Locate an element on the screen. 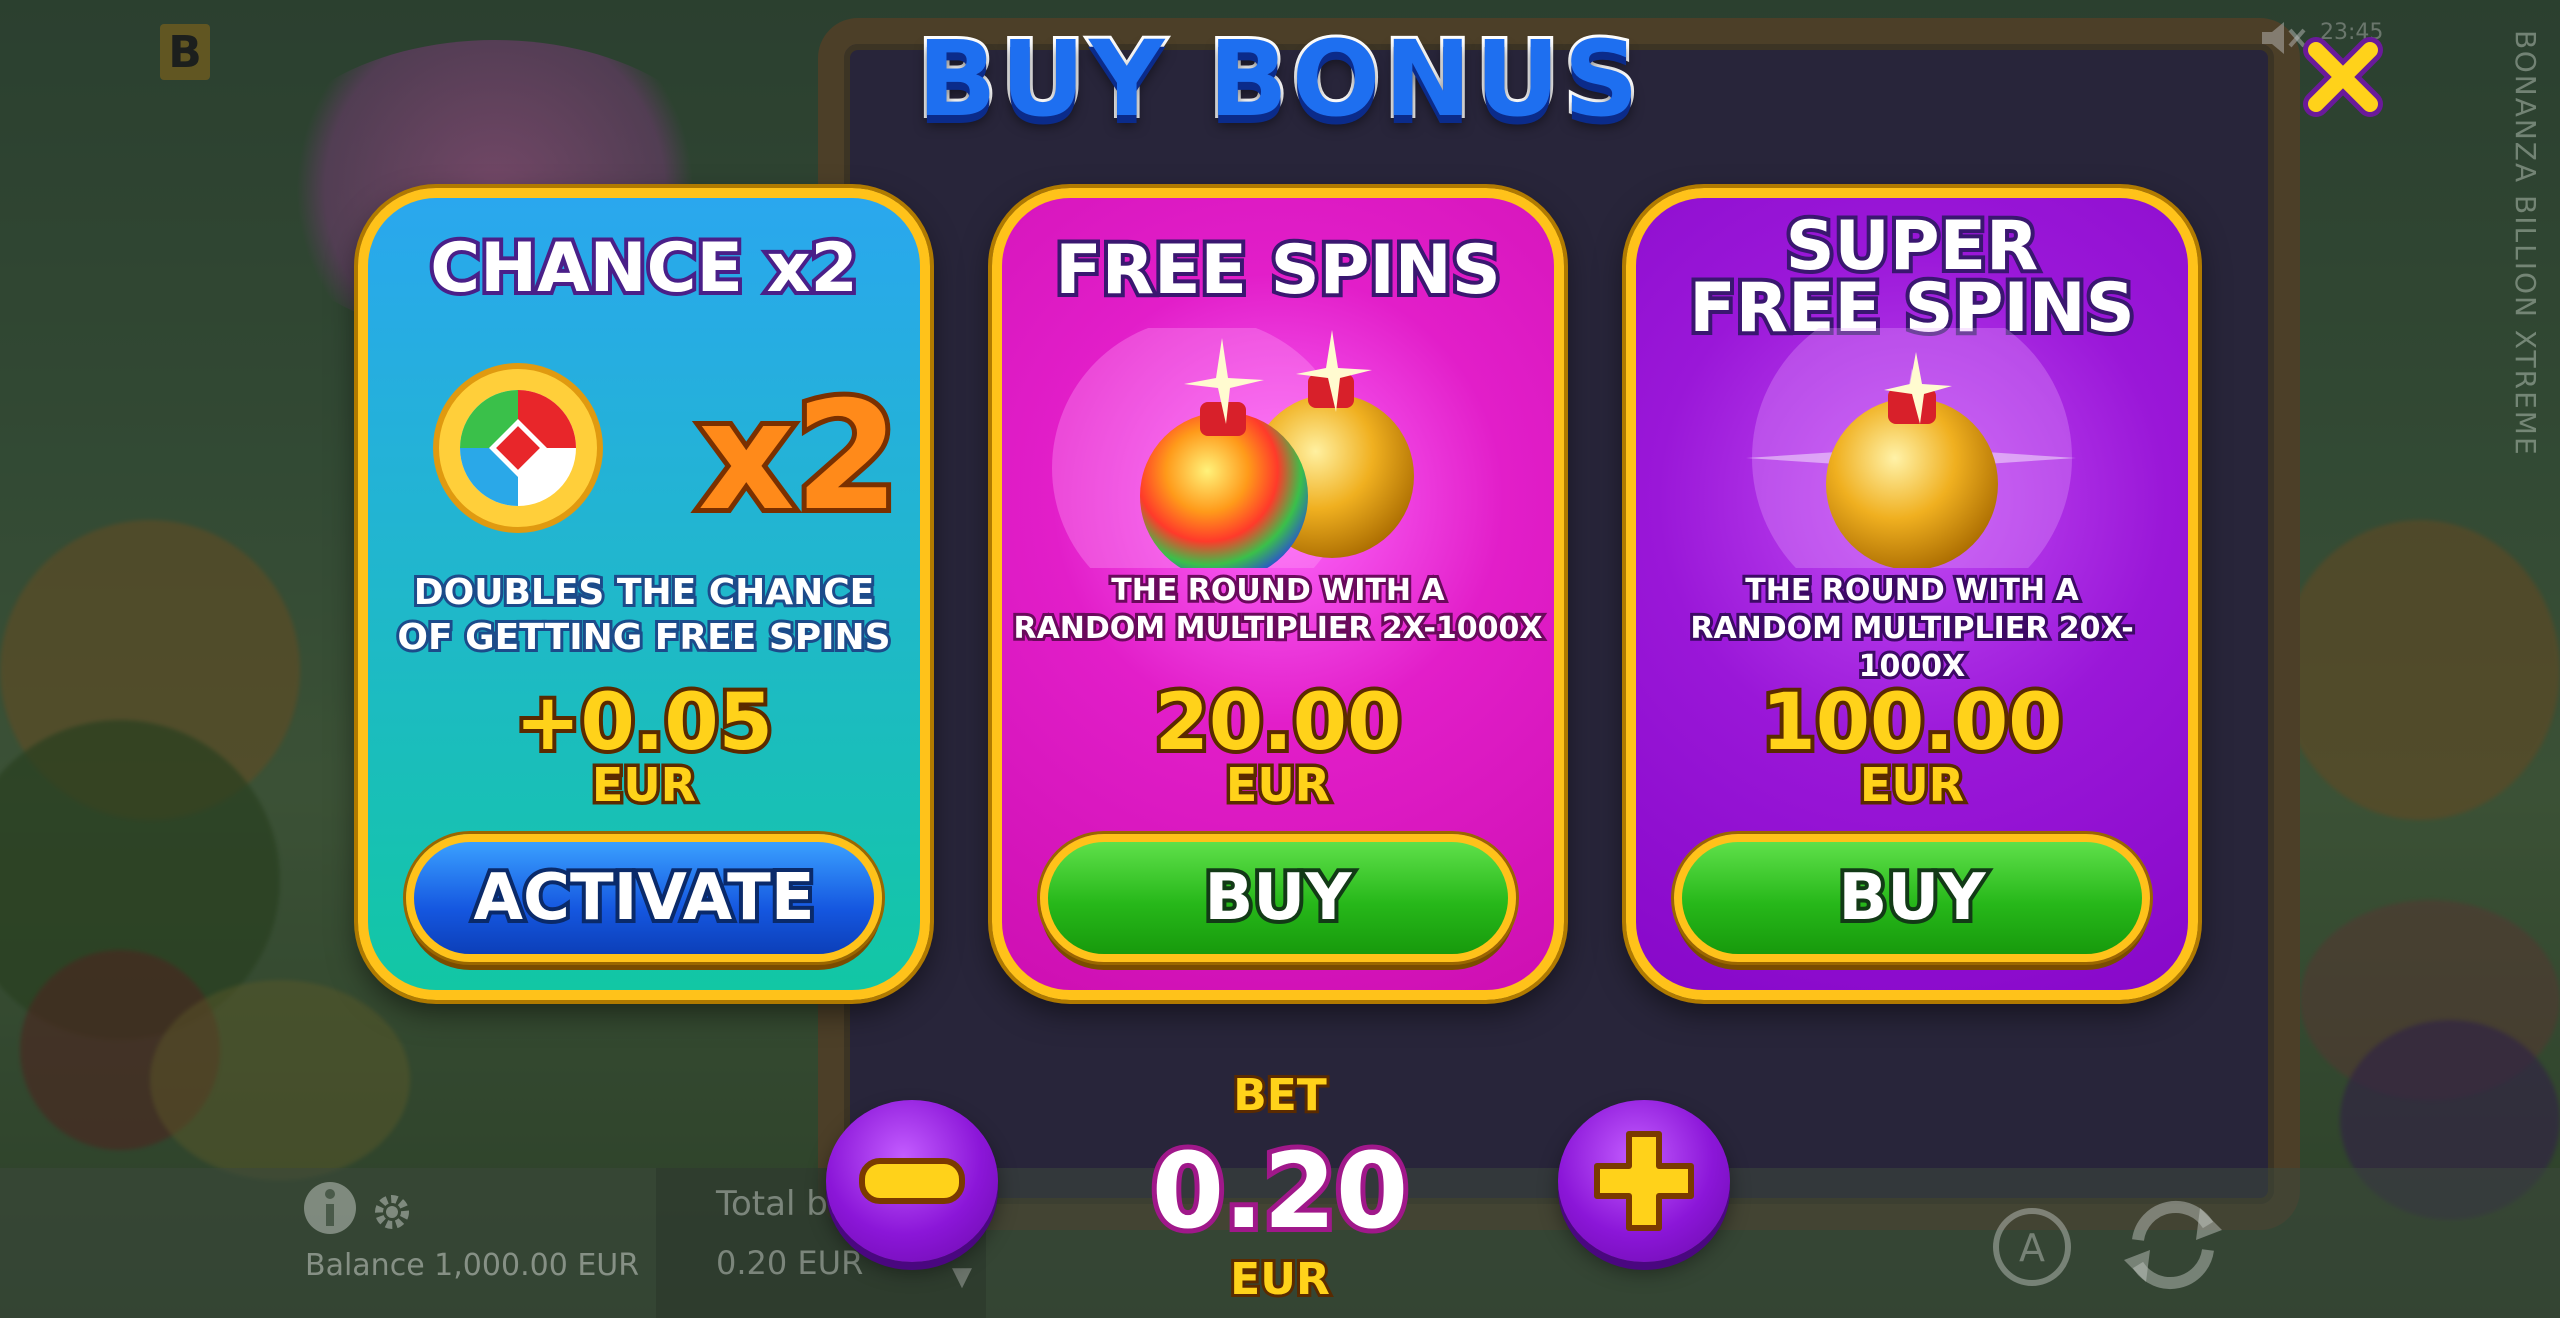 This screenshot has height=1318, width=2560. bet-value: 0.20 is located at coordinates (1280, 1191).